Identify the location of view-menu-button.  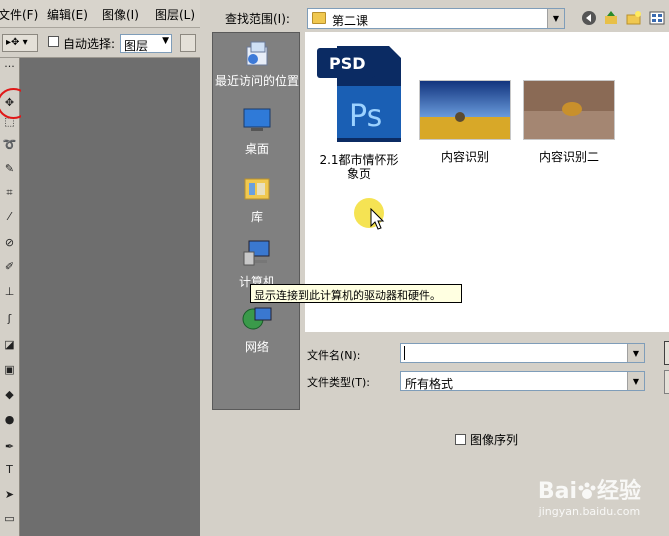
(657, 18).